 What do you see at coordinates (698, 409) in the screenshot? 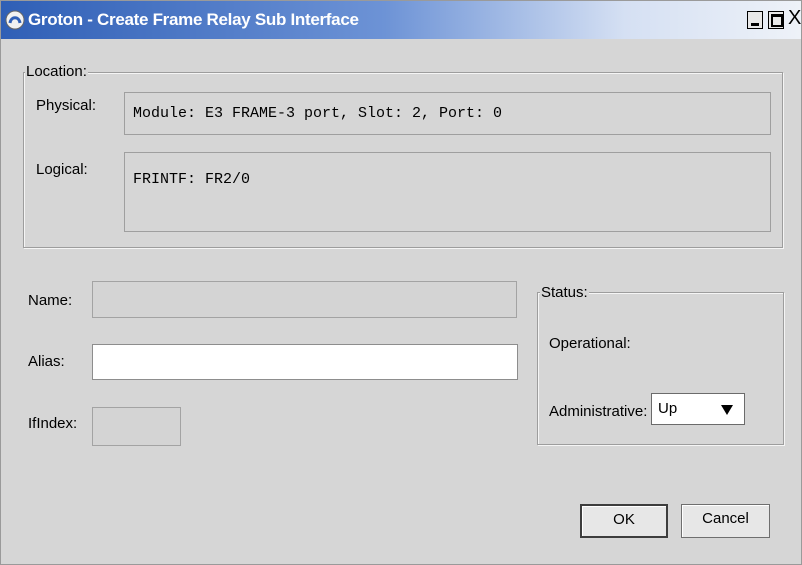
I see `administrative-select: Up` at bounding box center [698, 409].